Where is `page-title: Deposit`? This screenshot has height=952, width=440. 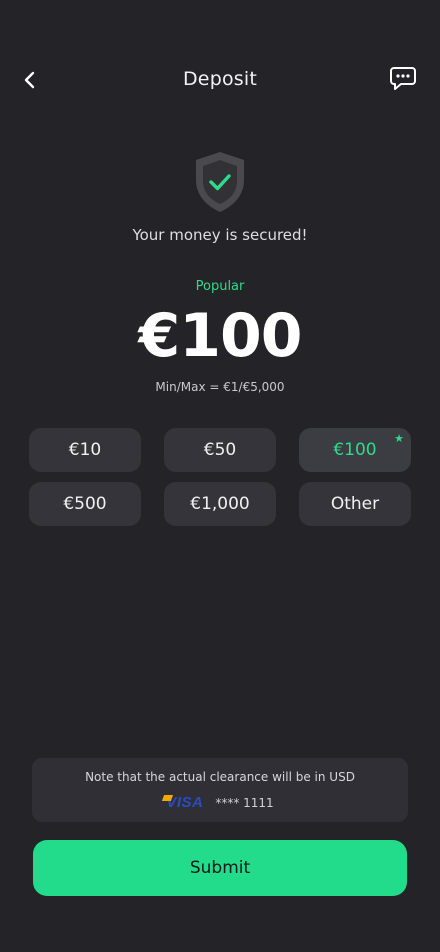
page-title: Deposit is located at coordinates (220, 79).